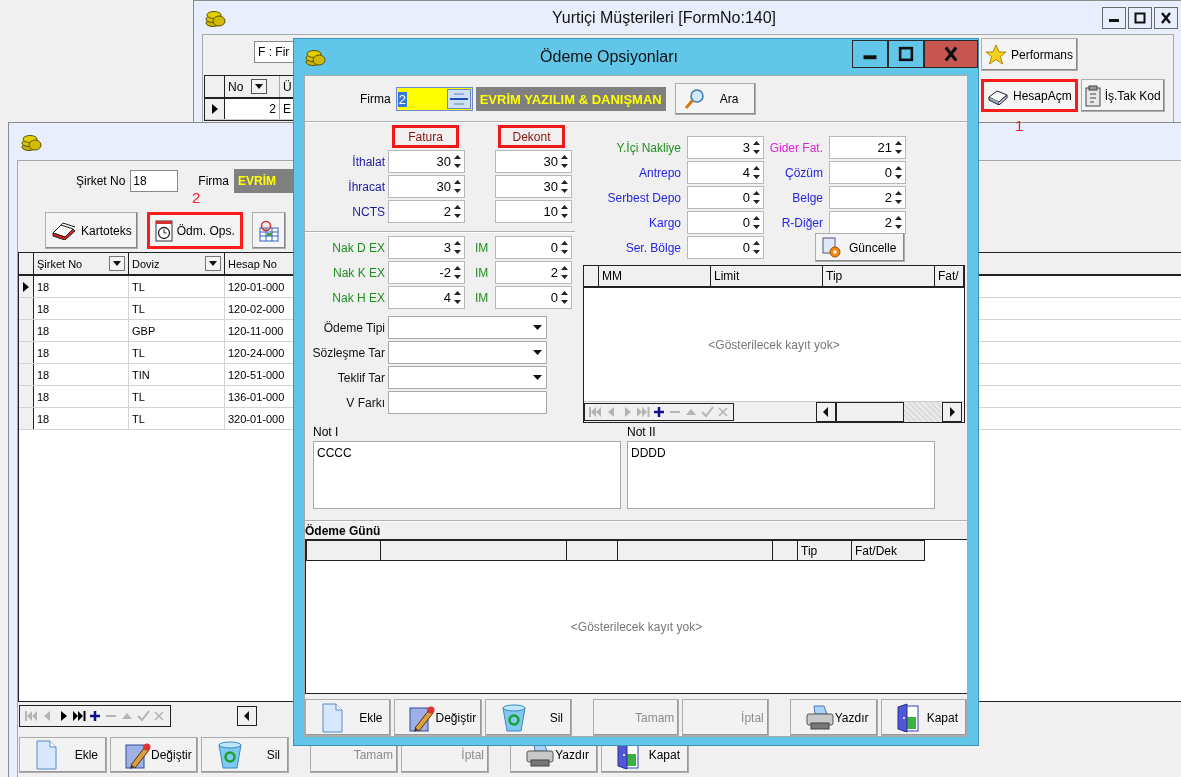 Image resolution: width=1181 pixels, height=777 pixels. Describe the element at coordinates (177, 263) in the screenshot. I see `column-header: Doviz` at that location.